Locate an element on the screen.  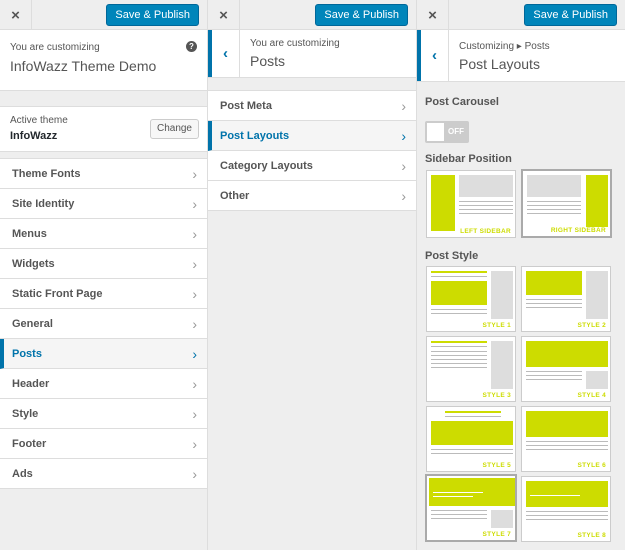
style-caption: STYLE 2 is located at coordinates (591, 325).